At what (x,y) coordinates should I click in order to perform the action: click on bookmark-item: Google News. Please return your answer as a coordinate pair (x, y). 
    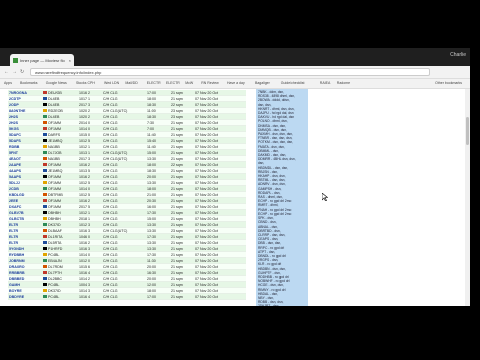
    Looking at the image, I should click on (56, 83).